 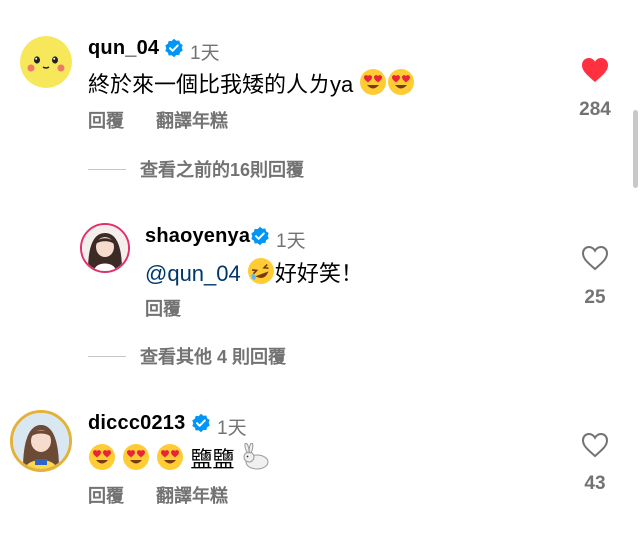 I want to click on like-count: 284, so click(x=595, y=109).